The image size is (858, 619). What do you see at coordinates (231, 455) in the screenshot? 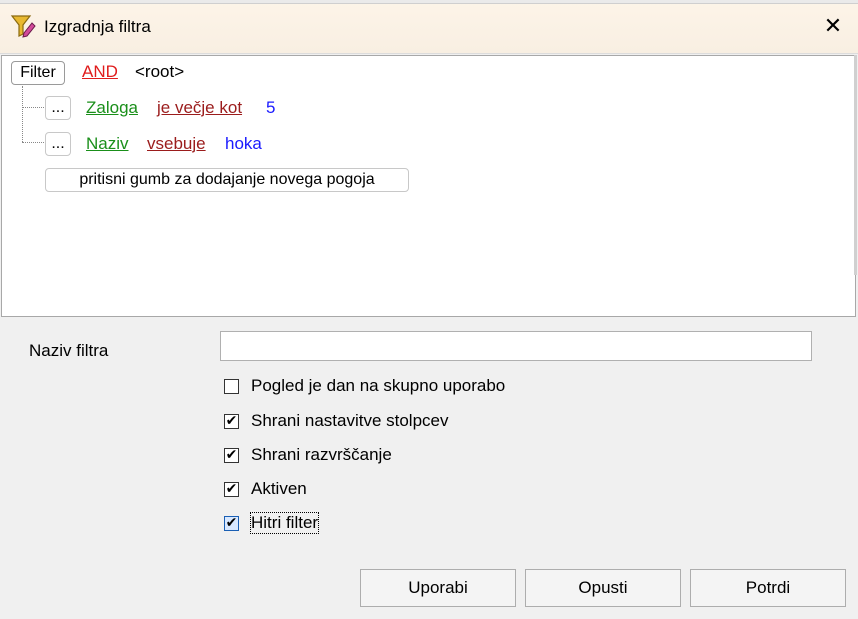
I see `checkbox-save-sorting: ✔` at bounding box center [231, 455].